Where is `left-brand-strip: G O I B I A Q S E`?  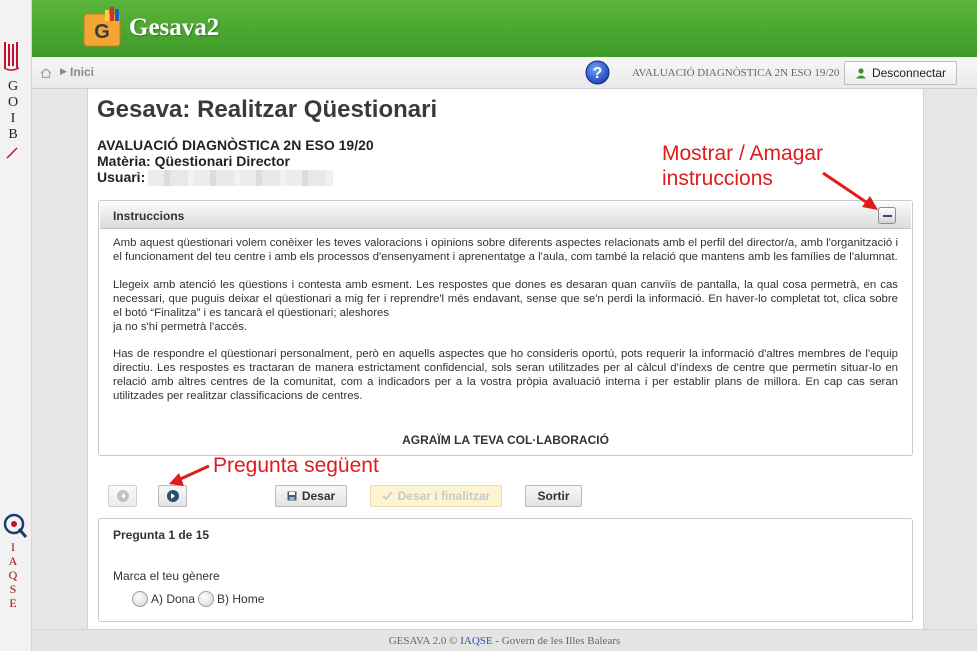 left-brand-strip: G O I B I A Q S E is located at coordinates (16, 325).